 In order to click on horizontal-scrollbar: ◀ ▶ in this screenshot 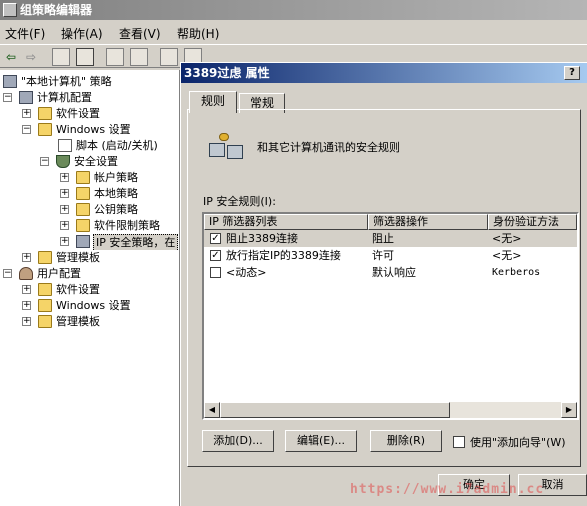, I will do `click(390, 410)`.